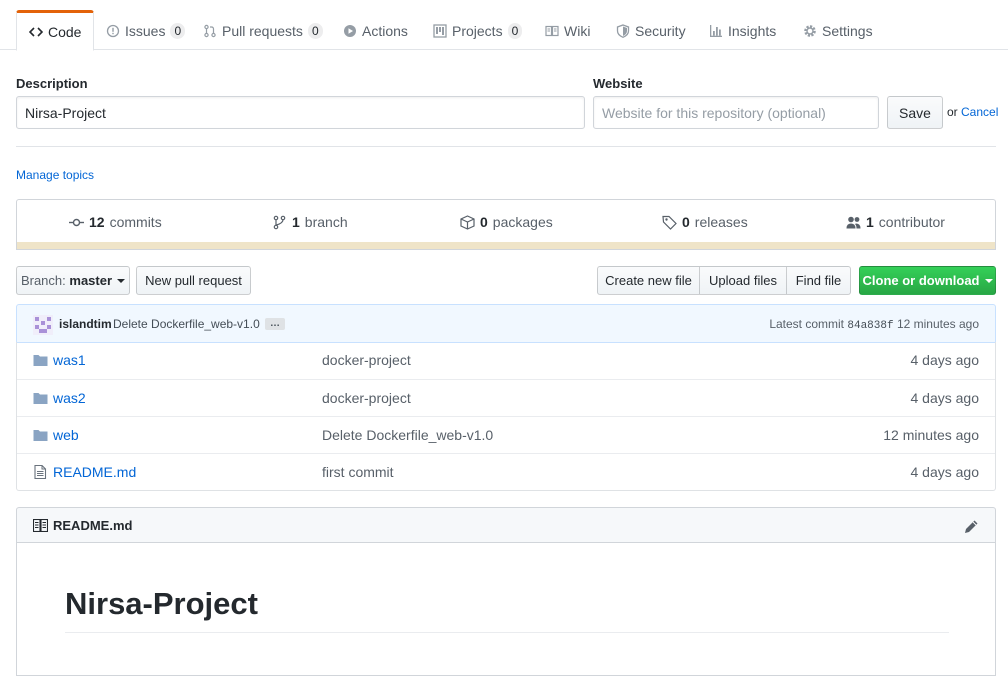  What do you see at coordinates (945, 472) in the screenshot?
I see `file-age: 4 days ago` at bounding box center [945, 472].